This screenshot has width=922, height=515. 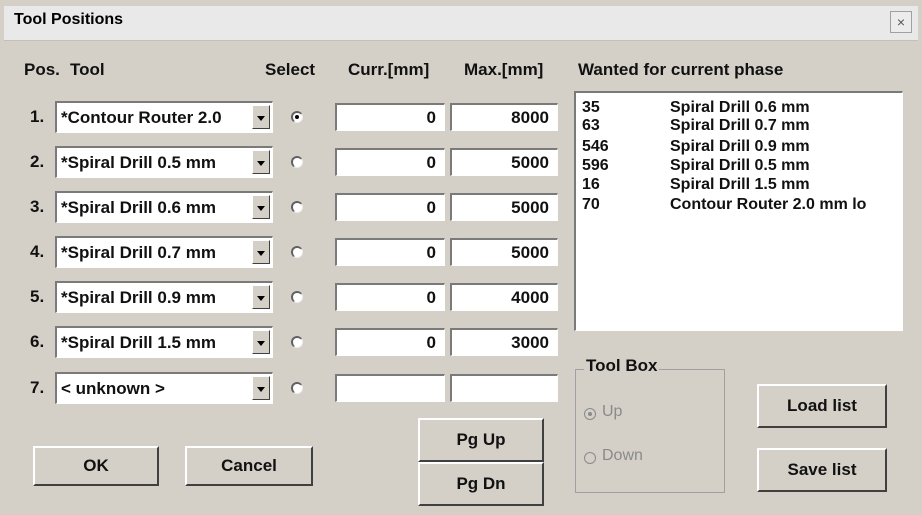 I want to click on row-number: 6., so click(x=37, y=341).